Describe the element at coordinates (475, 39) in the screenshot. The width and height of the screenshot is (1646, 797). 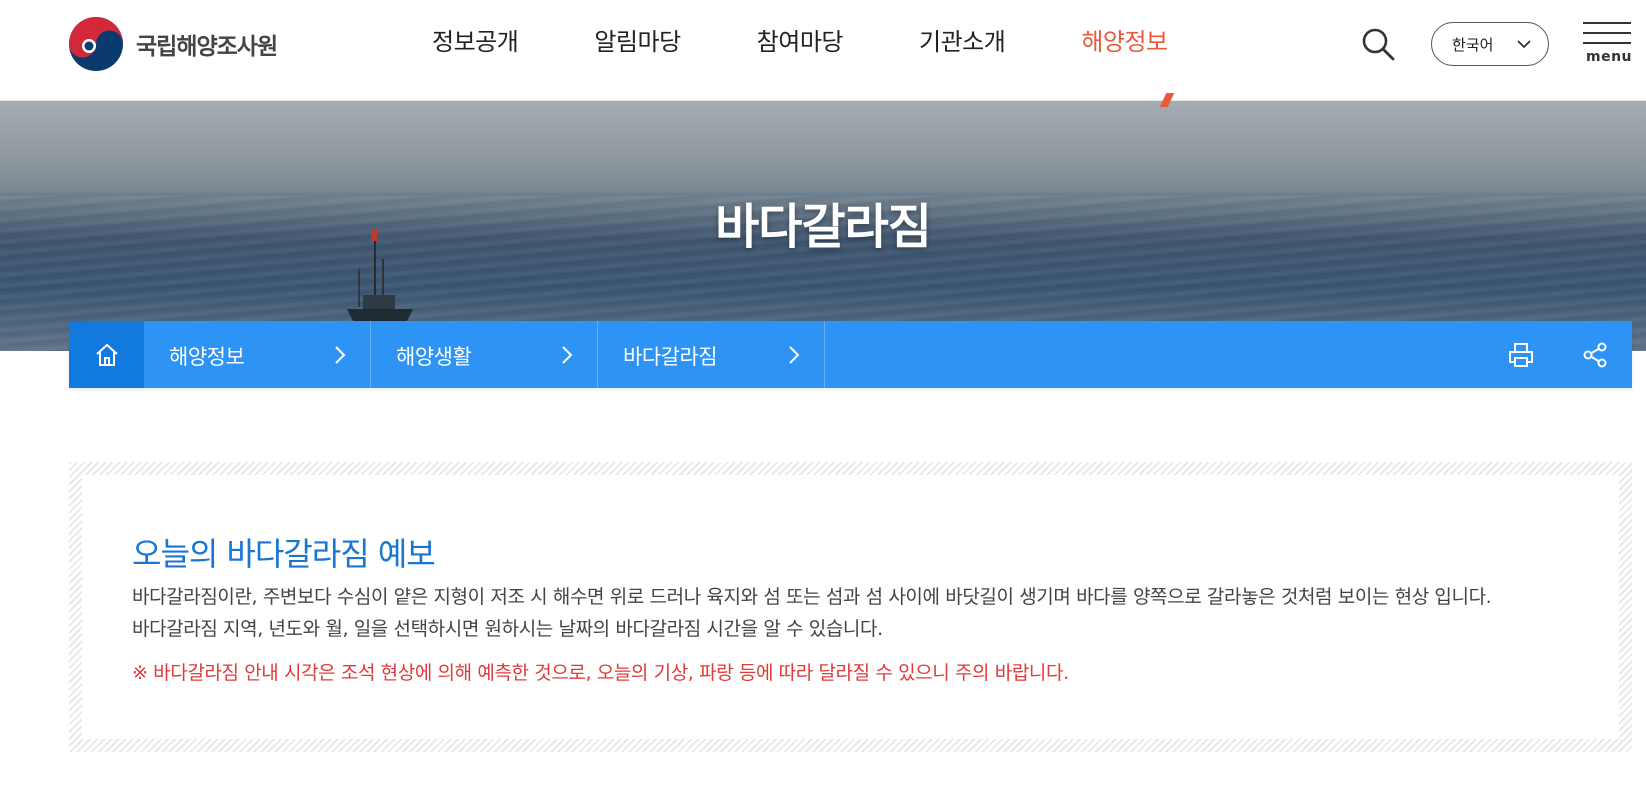
I see `nav-item-info-disclosure: 정보공개` at that location.